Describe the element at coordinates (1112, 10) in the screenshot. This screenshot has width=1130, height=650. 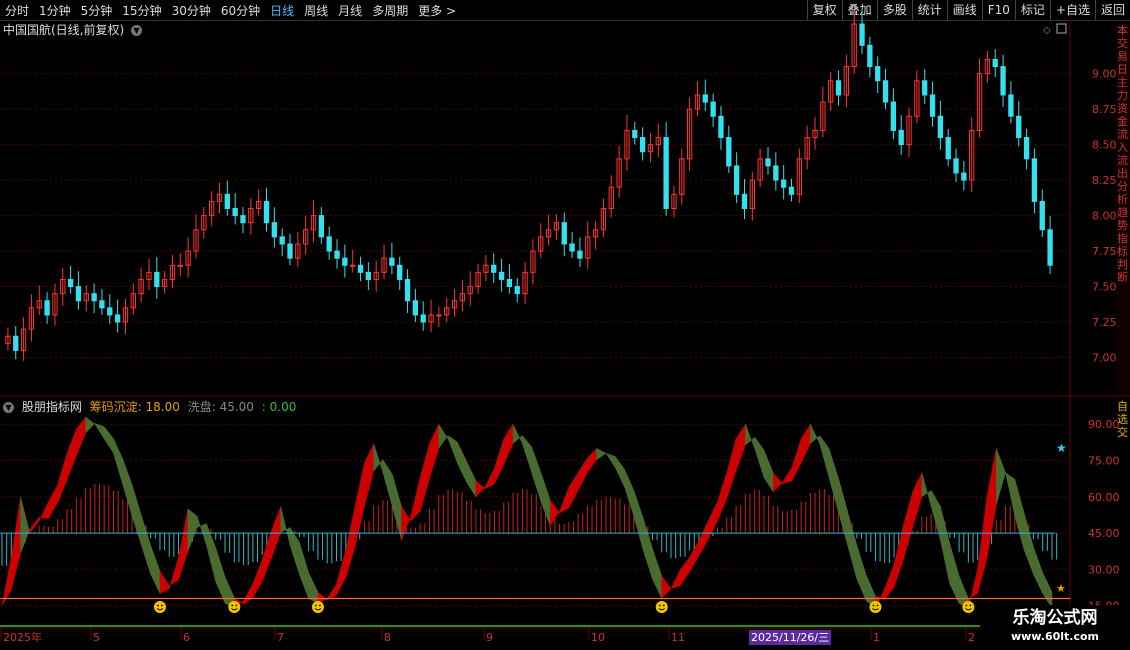
I see `toolbar-button-8: 返回` at that location.